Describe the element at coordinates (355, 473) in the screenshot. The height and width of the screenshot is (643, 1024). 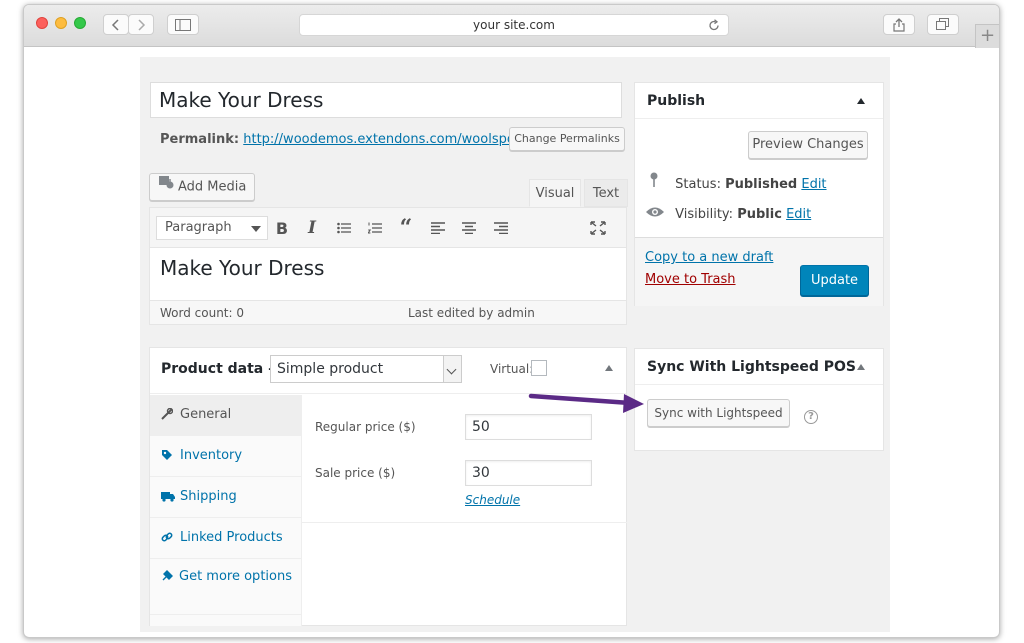
I see `sale-price-label: Sale price ($)` at that location.